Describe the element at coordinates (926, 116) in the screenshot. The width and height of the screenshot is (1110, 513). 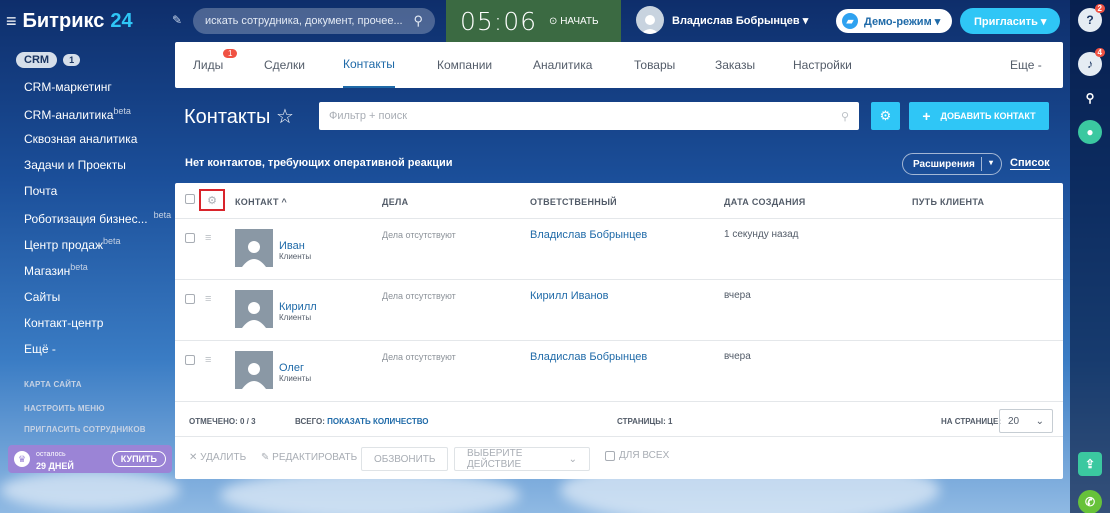
I see `plus-icon: +` at that location.